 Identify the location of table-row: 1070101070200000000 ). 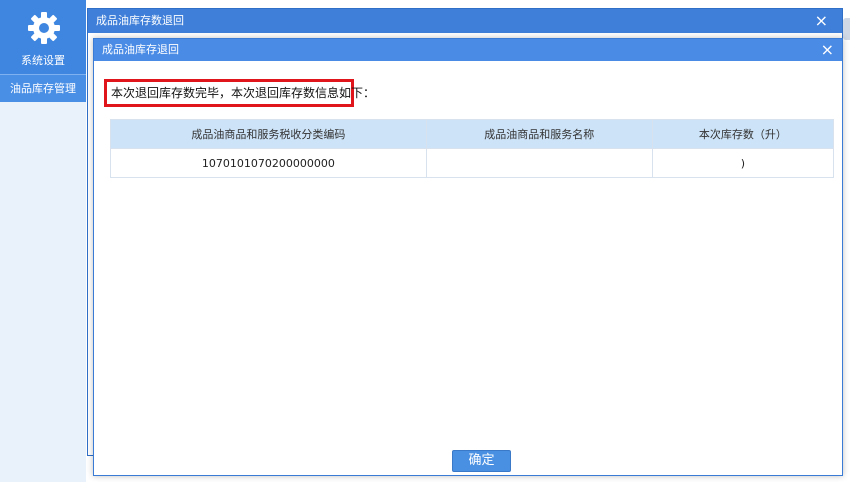
(472, 163).